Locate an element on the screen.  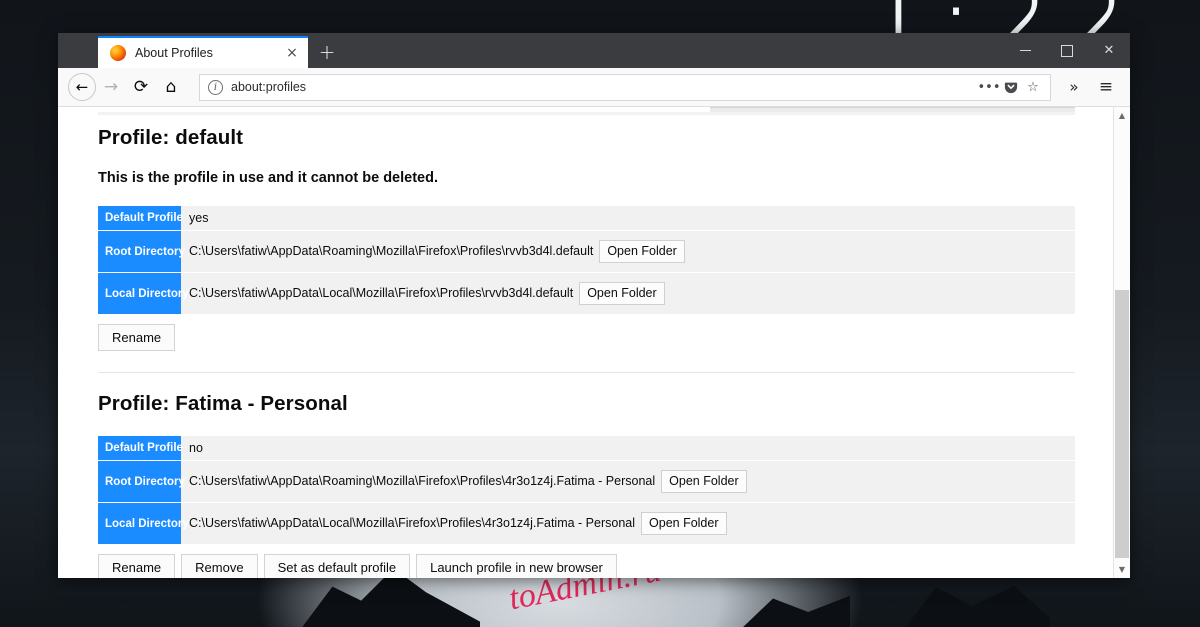
launch-profile-button: Launch profile in new browser is located at coordinates (516, 566).